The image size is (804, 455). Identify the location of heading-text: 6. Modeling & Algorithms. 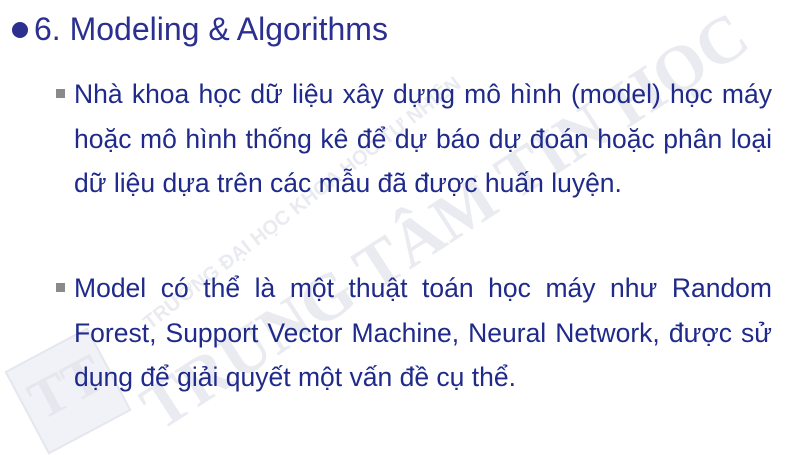
(211, 29).